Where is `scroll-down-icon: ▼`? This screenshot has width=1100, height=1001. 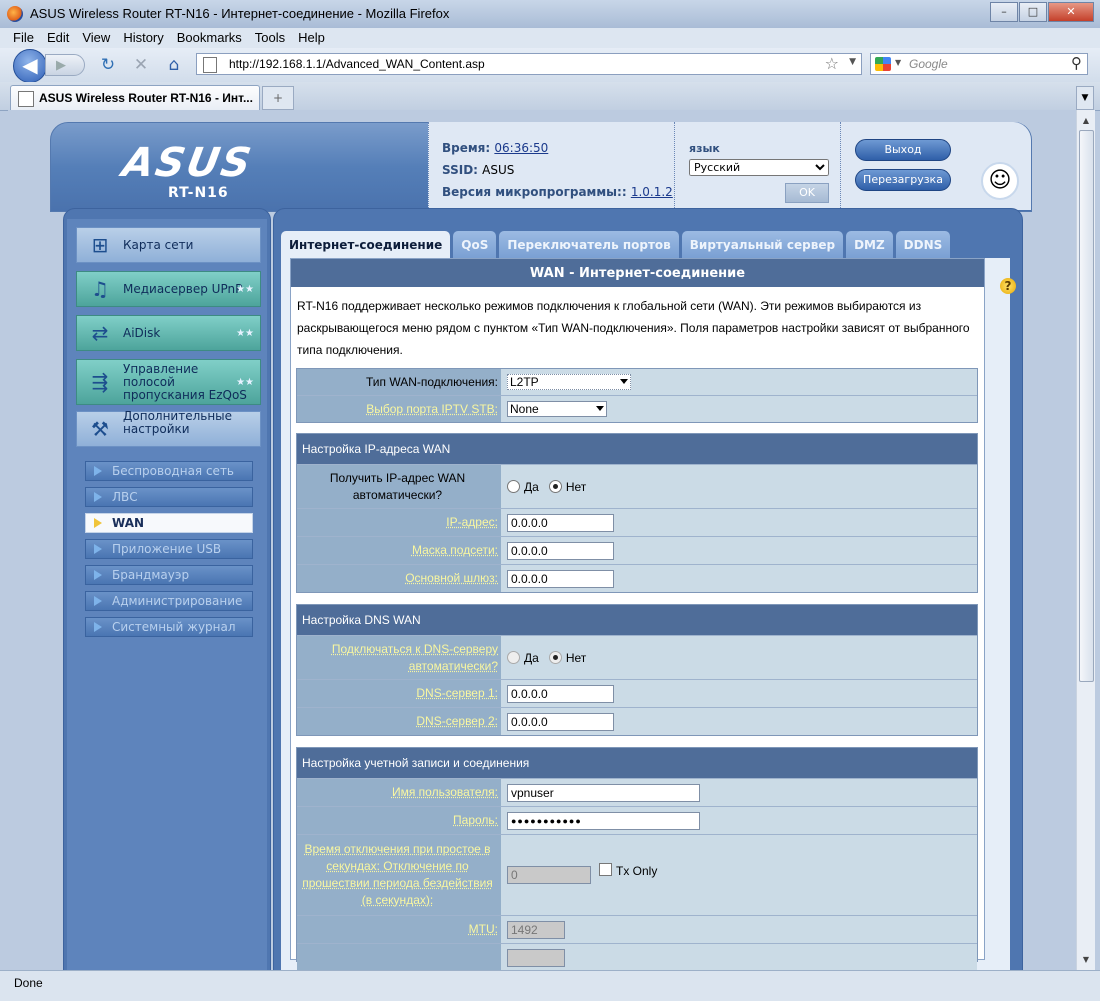
scroll-down-icon: ▼ is located at coordinates (1086, 959).